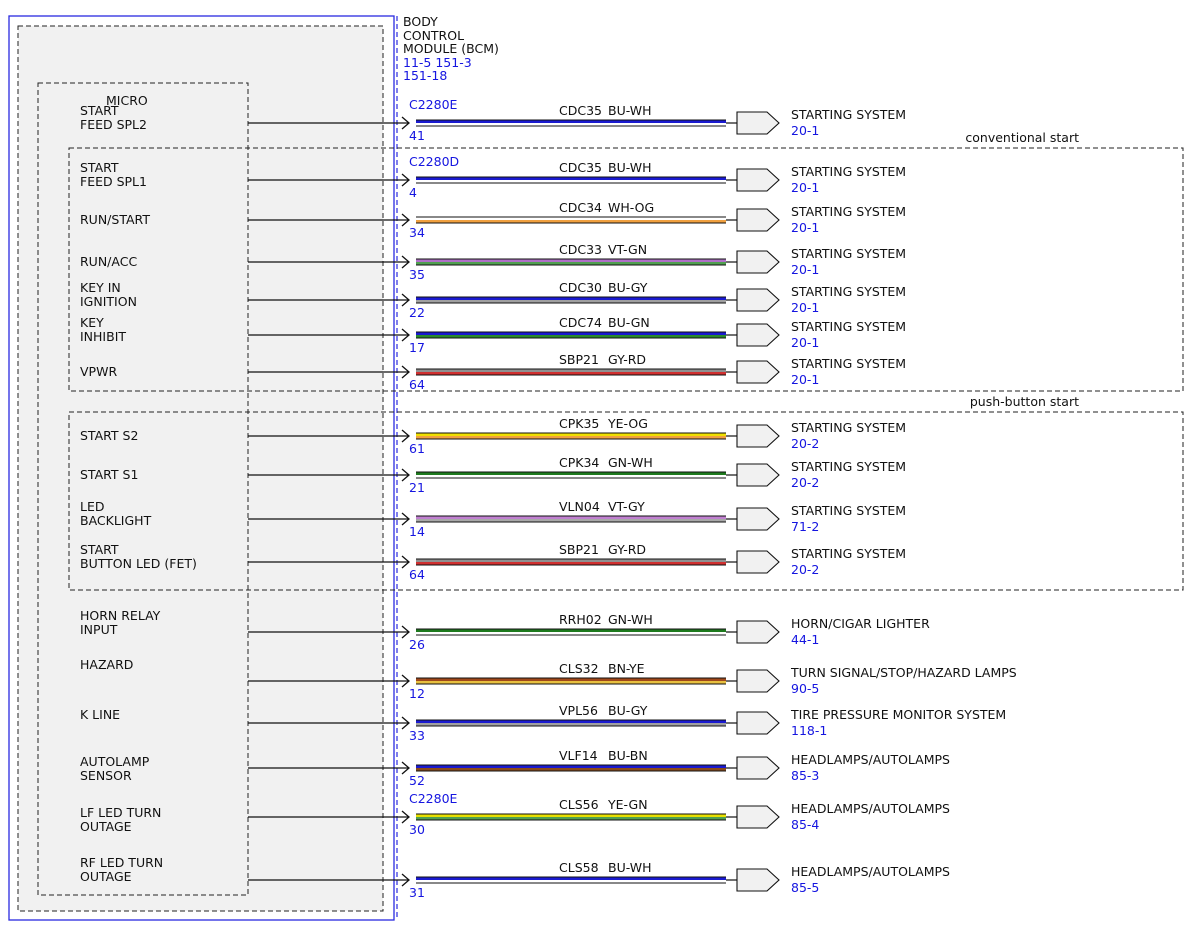  I want to click on signal-label: START S2, so click(109, 435).